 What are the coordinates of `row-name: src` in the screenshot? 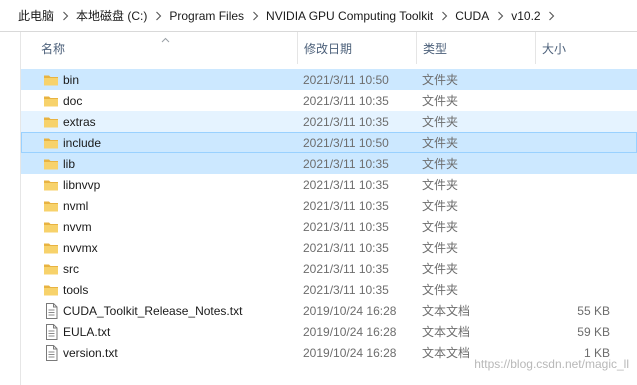 It's located at (71, 268).